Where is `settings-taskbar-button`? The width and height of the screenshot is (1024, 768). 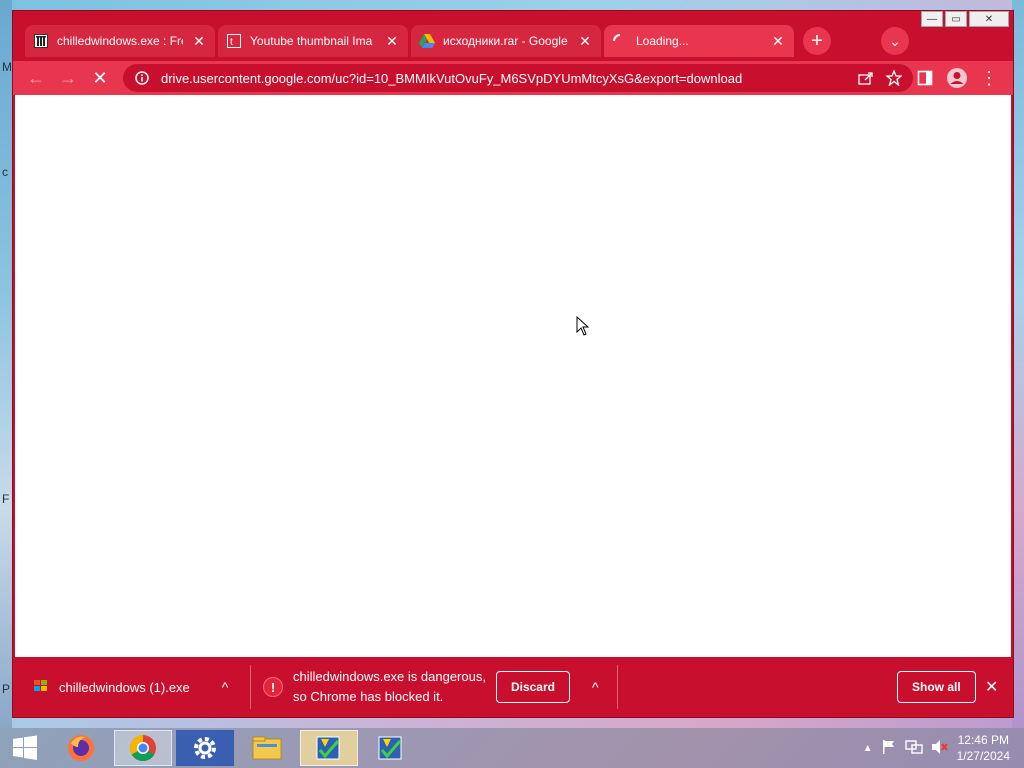
settings-taskbar-button is located at coordinates (205, 748).